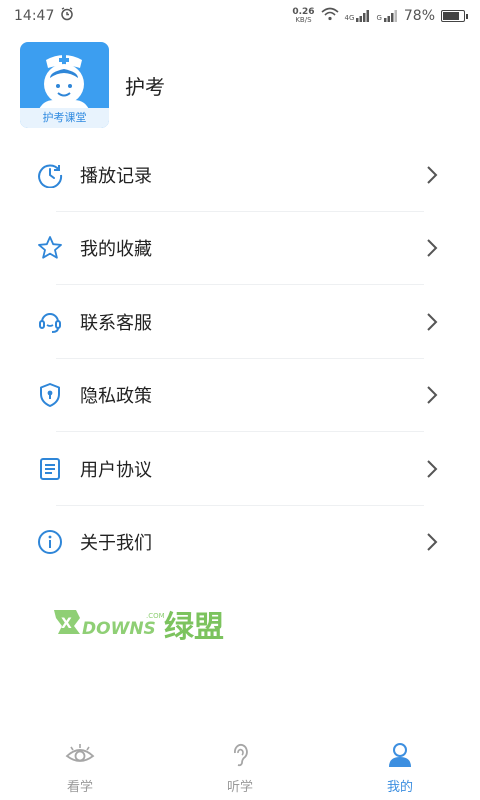  Describe the element at coordinates (240, 249) in the screenshot. I see `menu-item-favorites: 我的收藏` at that location.